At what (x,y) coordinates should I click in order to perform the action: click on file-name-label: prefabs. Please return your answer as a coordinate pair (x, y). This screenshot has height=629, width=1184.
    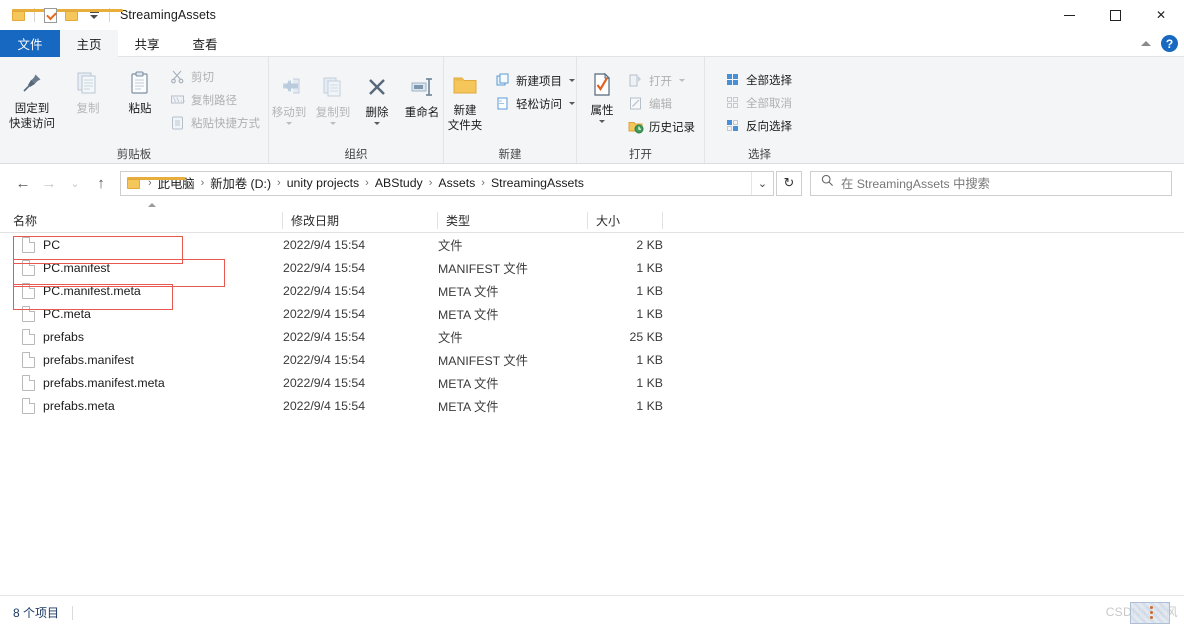
    Looking at the image, I should click on (64, 336).